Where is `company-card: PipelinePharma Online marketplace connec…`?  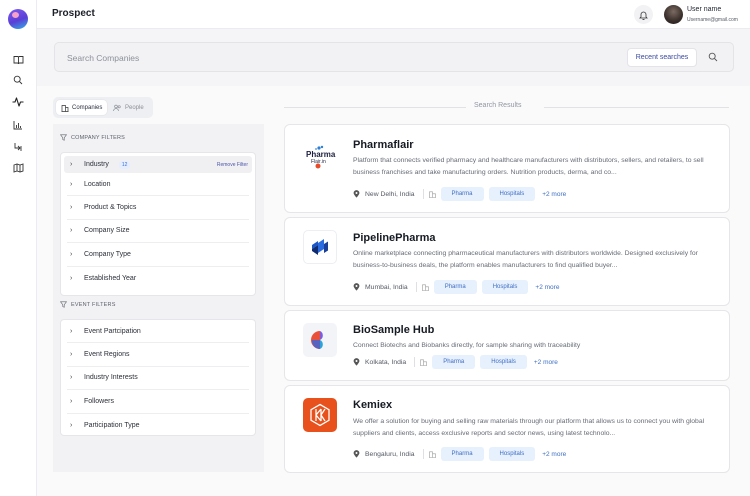 company-card: PipelinePharma Online marketplace connec… is located at coordinates (507, 261).